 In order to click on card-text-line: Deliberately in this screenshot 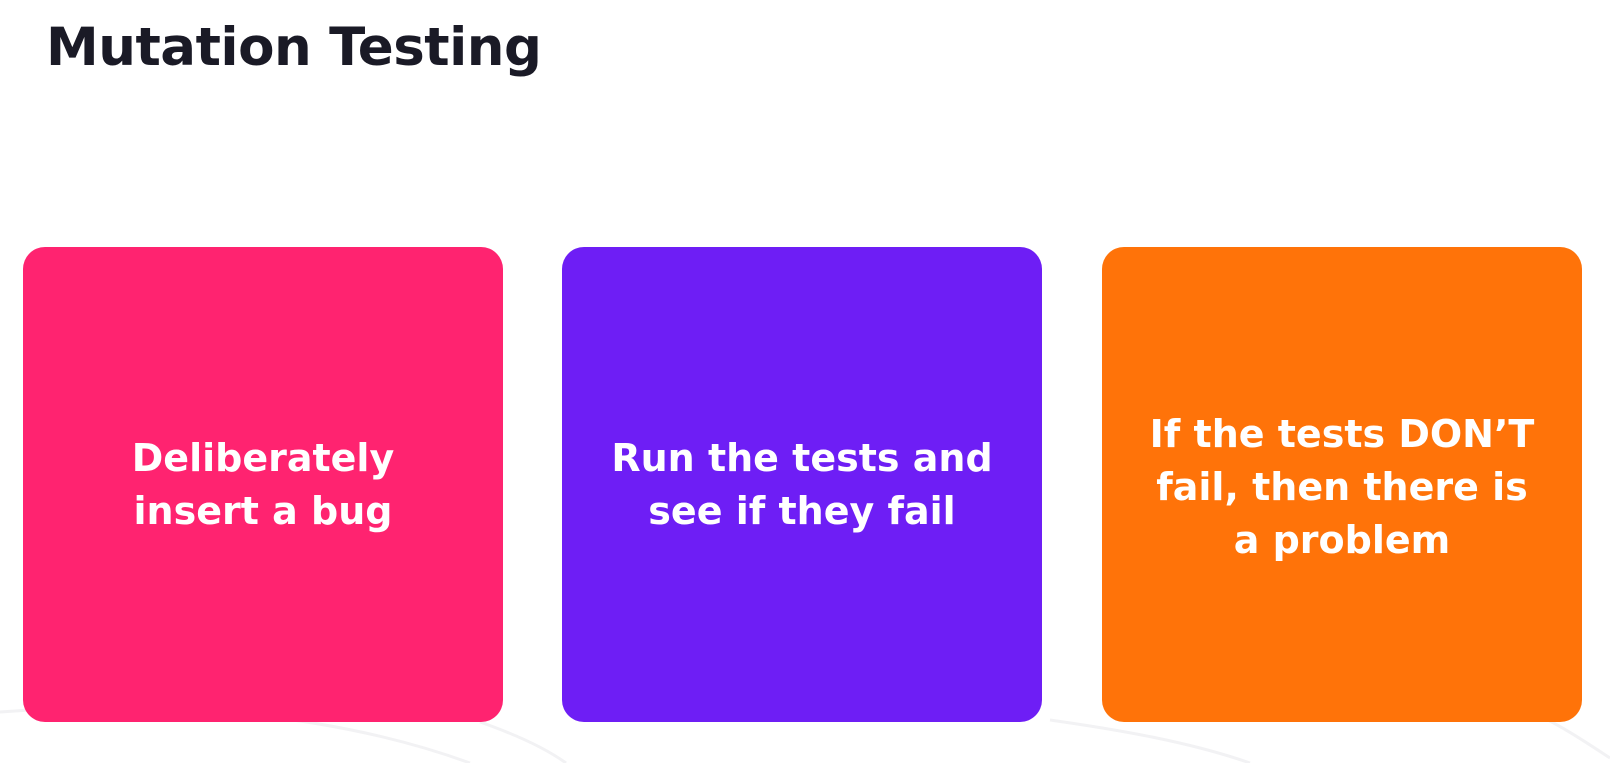, I will do `click(263, 457)`.